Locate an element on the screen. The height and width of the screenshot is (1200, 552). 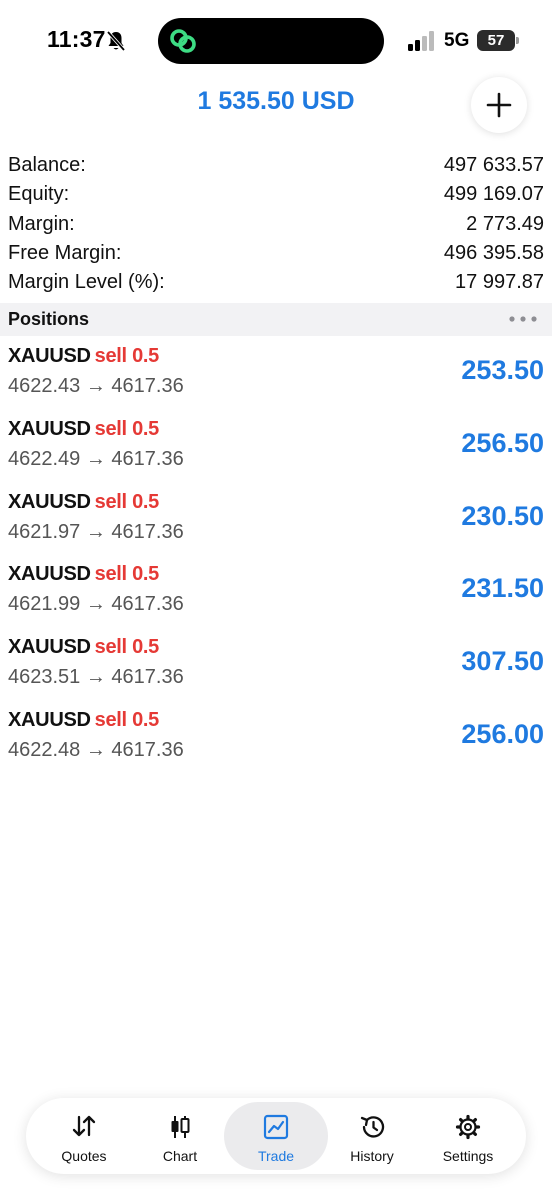
tab-quotes-label: Quotes is located at coordinates (84, 1156).